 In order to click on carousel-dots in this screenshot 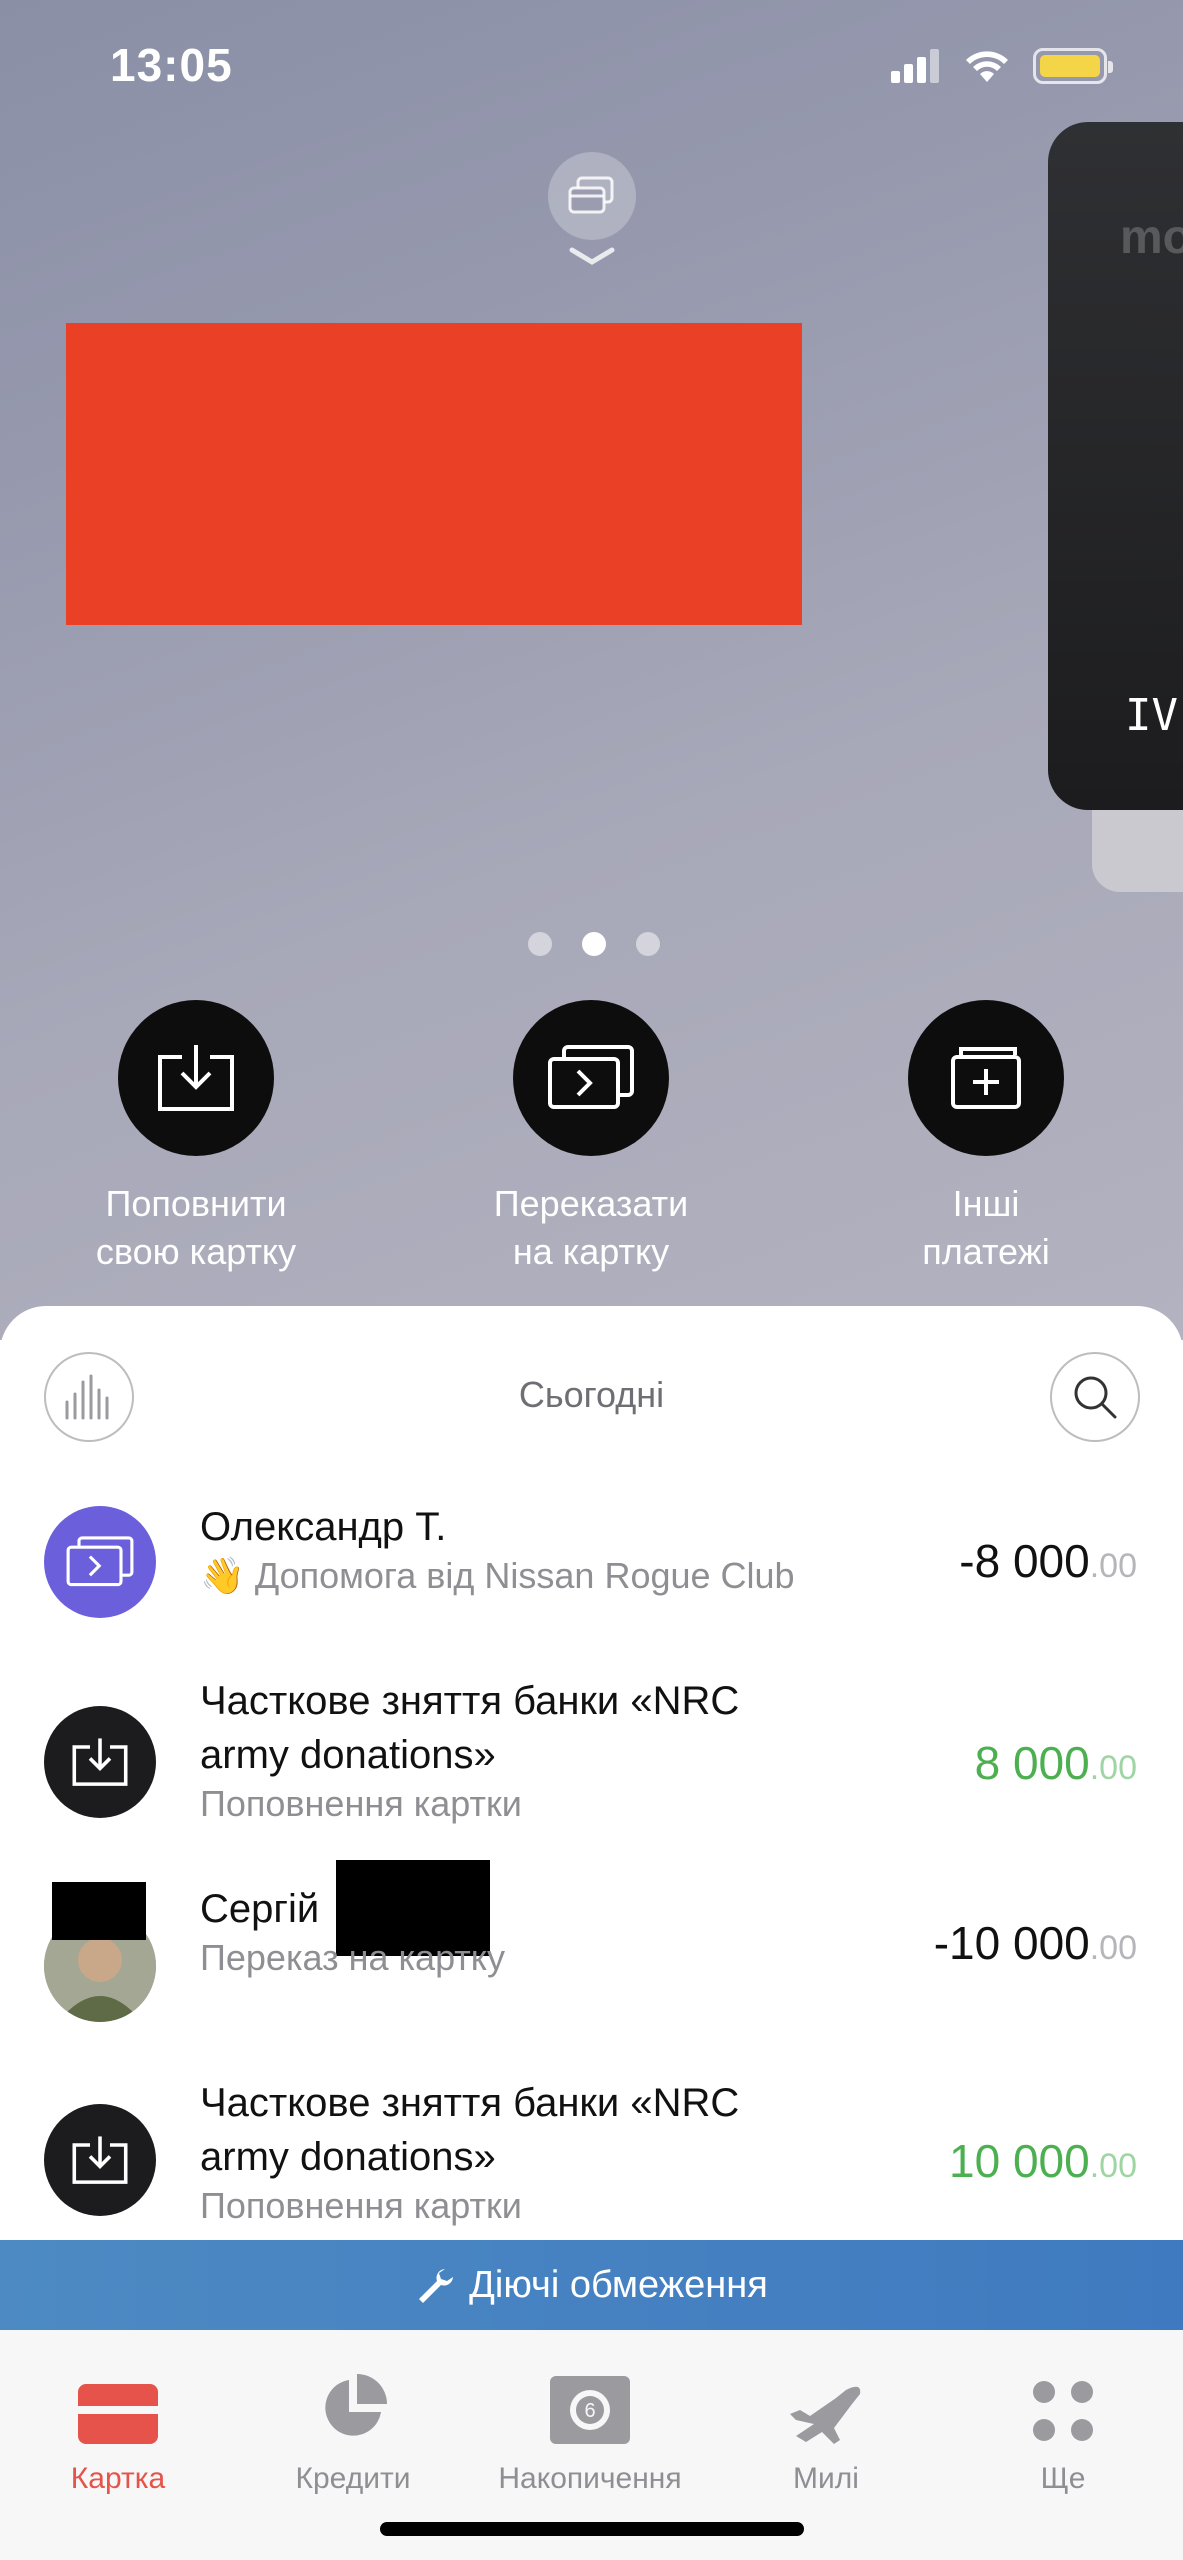, I will do `click(594, 944)`.